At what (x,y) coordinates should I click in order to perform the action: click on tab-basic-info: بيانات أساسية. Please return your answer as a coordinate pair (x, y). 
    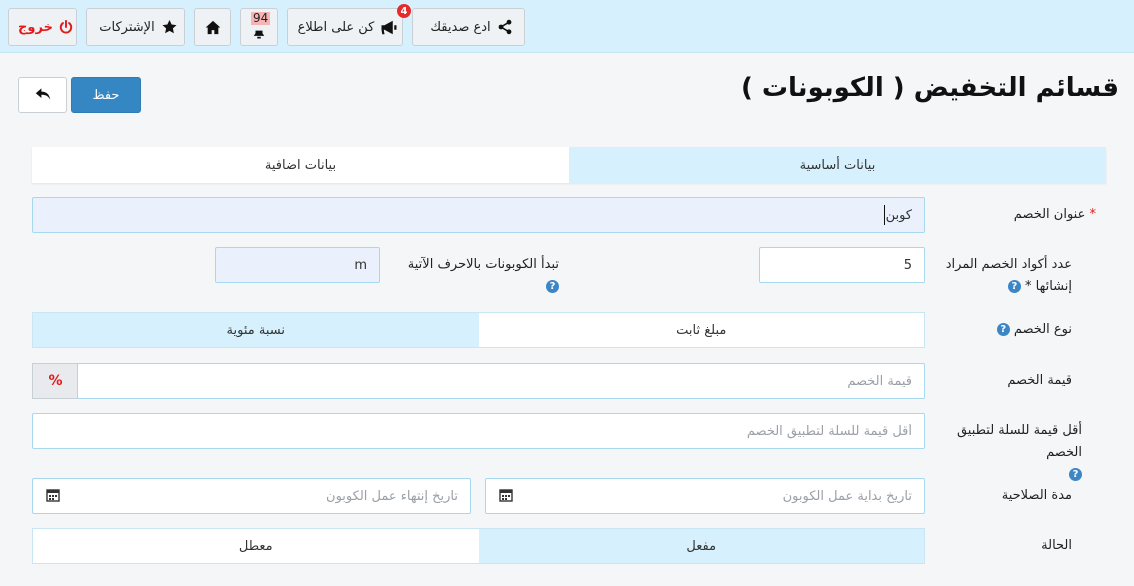
    Looking at the image, I should click on (837, 165).